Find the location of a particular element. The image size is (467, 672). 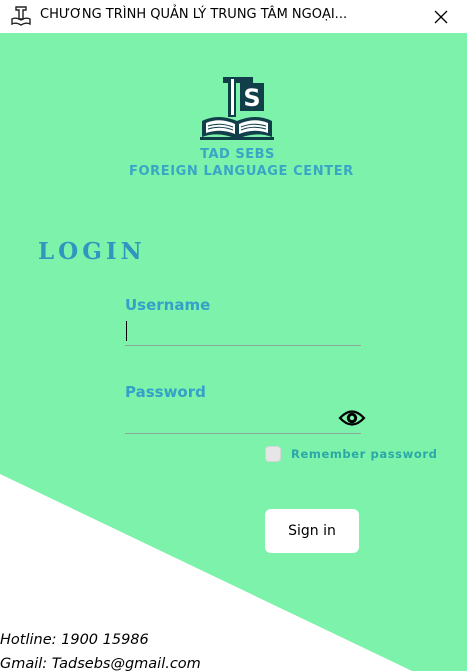

gmail-text: Gmail: Tadsebs@gmail.com is located at coordinates (100, 664).